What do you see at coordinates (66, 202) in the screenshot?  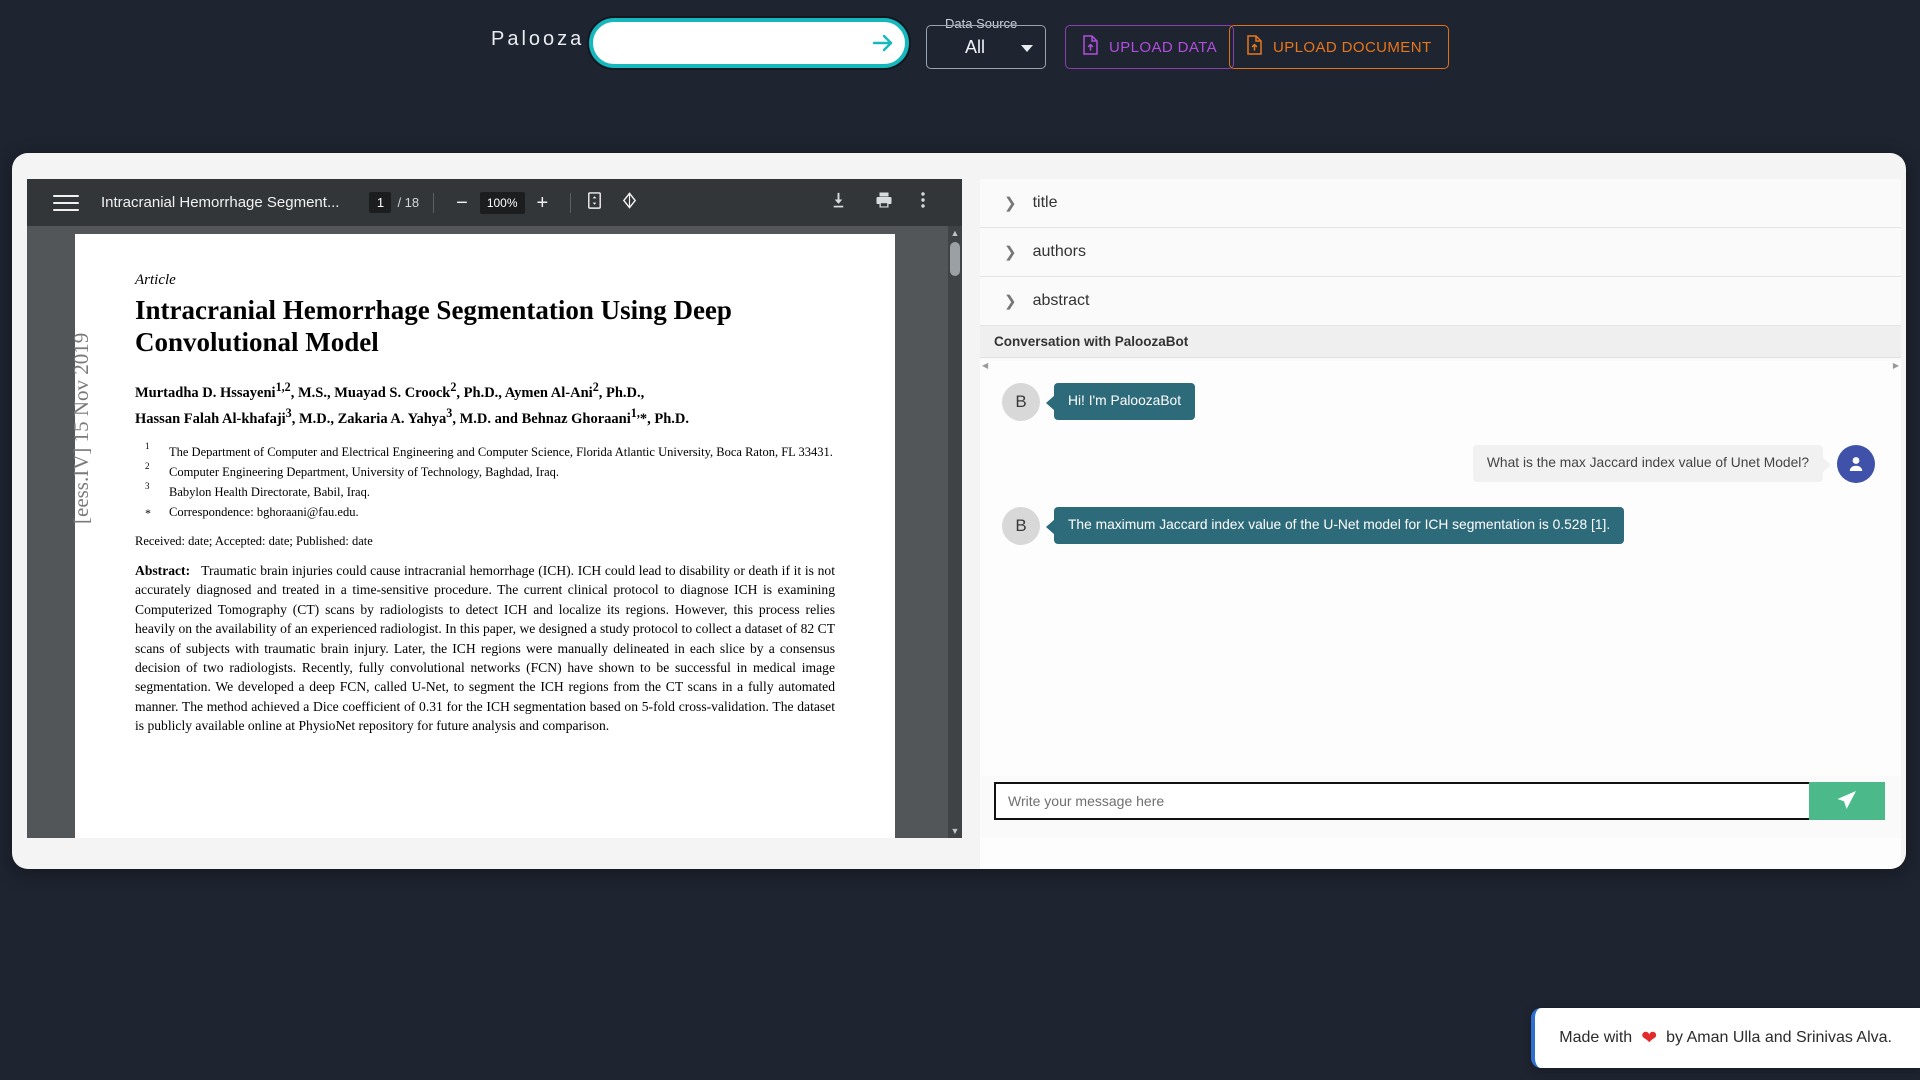 I see `hamburger-menu-icon` at bounding box center [66, 202].